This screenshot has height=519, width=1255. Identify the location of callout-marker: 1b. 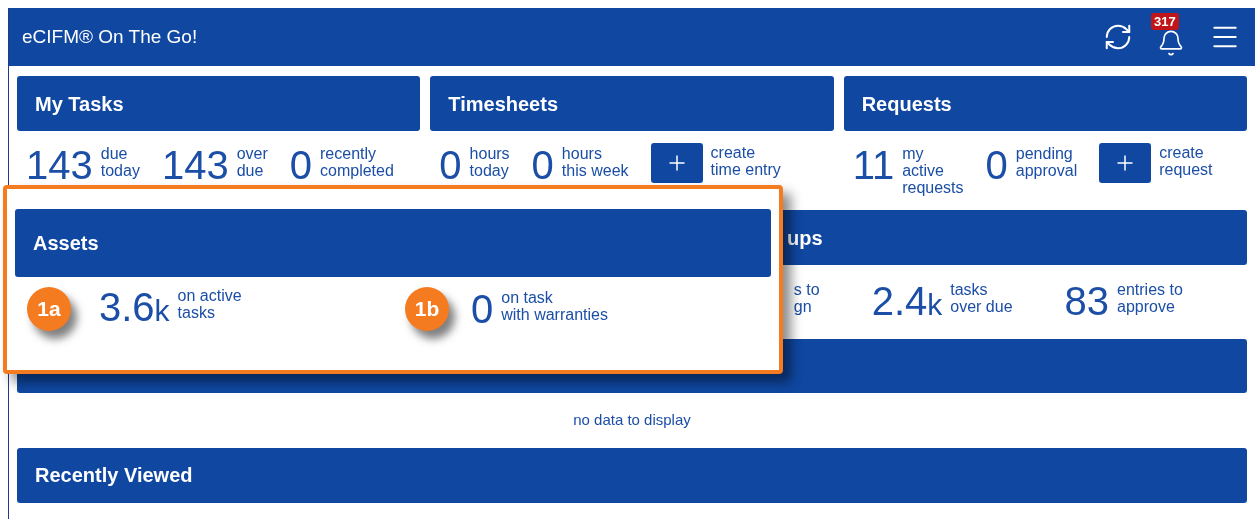
(427, 309).